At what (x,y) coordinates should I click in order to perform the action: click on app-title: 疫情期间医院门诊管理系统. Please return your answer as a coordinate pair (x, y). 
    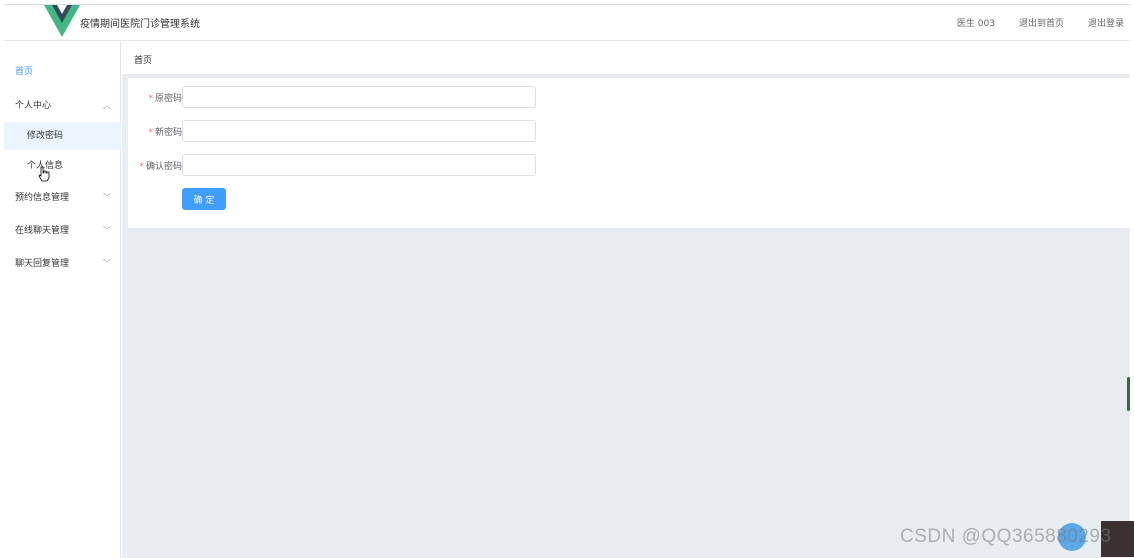
    Looking at the image, I should click on (140, 24).